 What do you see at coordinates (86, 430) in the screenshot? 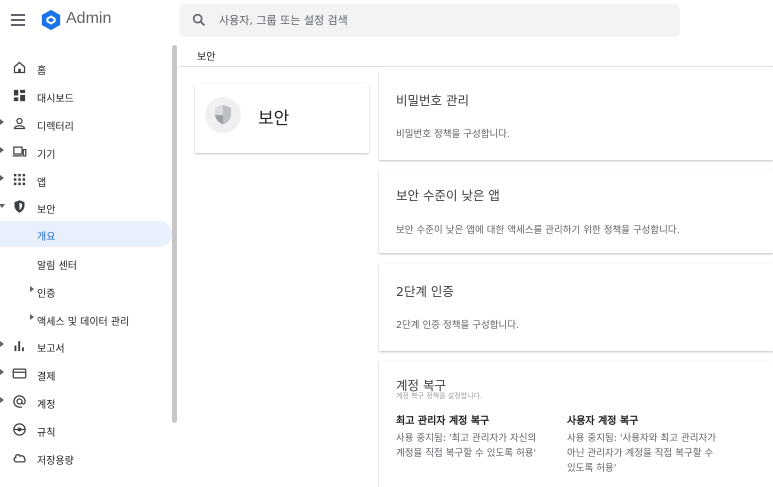
I see `sidebar-item-rules: 규칙` at bounding box center [86, 430].